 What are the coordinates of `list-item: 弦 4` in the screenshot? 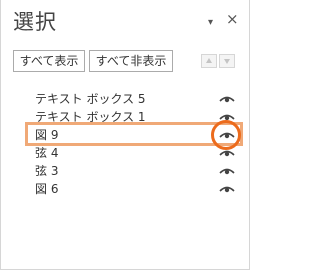 It's located at (126, 153).